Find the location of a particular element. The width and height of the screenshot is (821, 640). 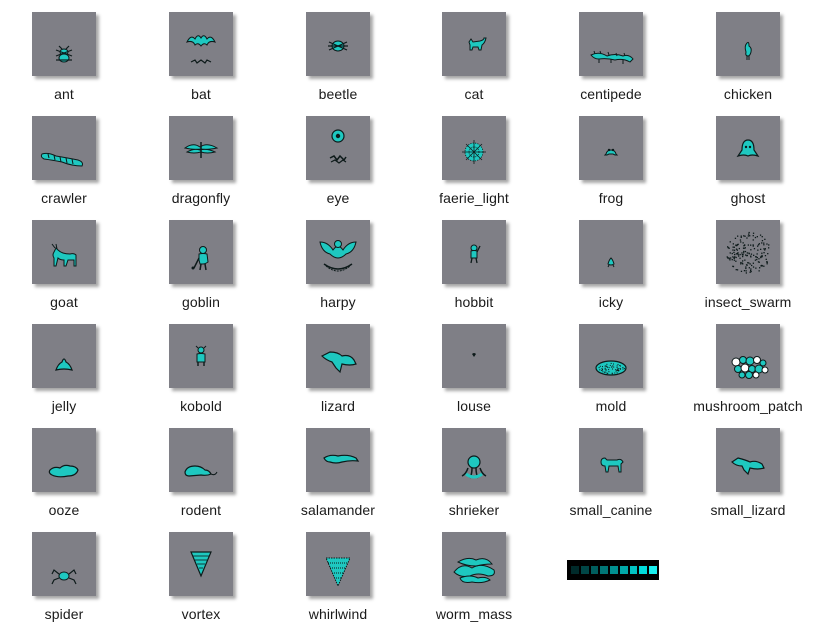

sprite-label: ant is located at coordinates (64, 94).